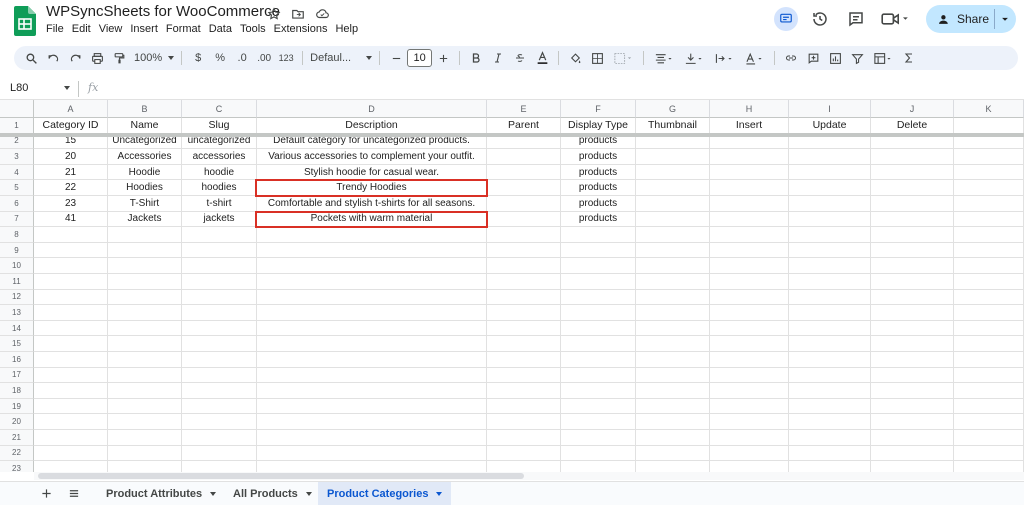 The height and width of the screenshot is (505, 1024). Describe the element at coordinates (298, 14) in the screenshot. I see `move-folder-icon` at that location.